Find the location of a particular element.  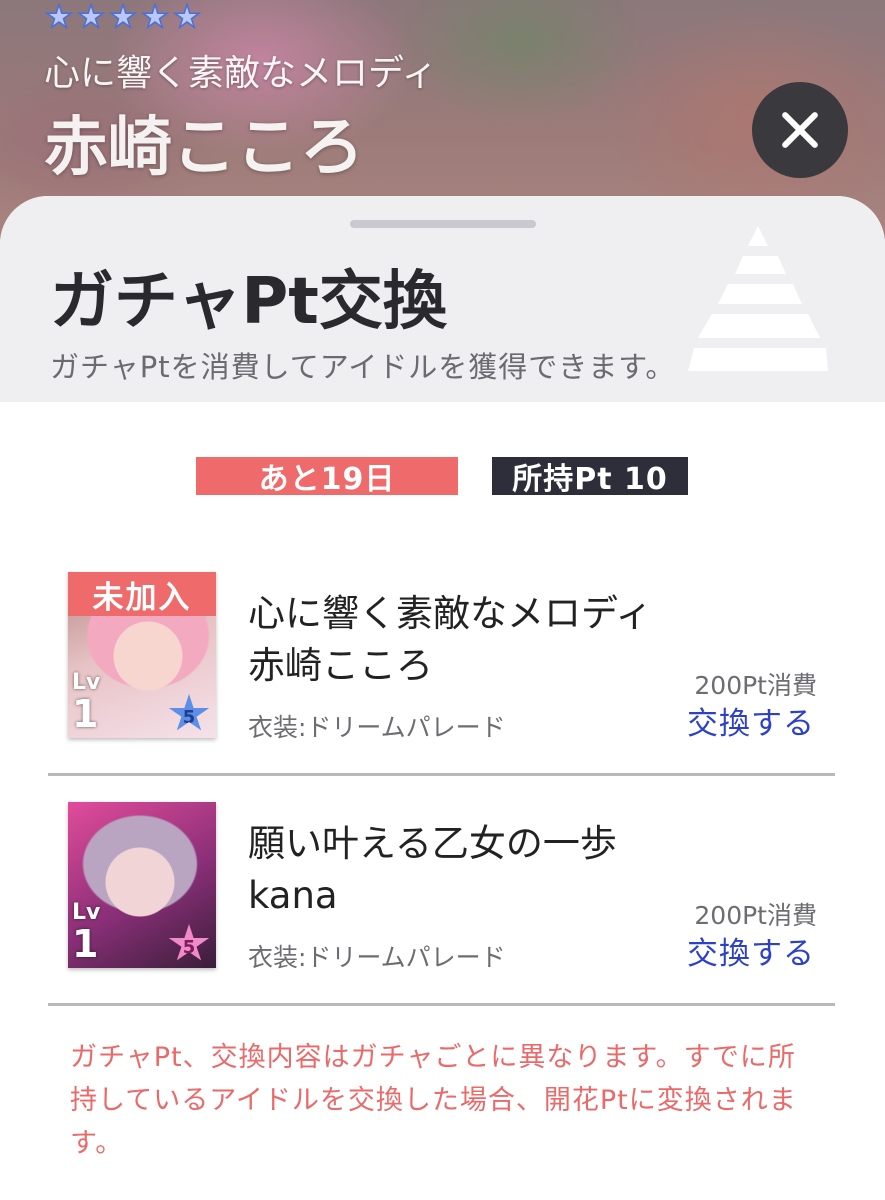

item-card-title: 願い叶える乙女の一歩 is located at coordinates (432, 843).